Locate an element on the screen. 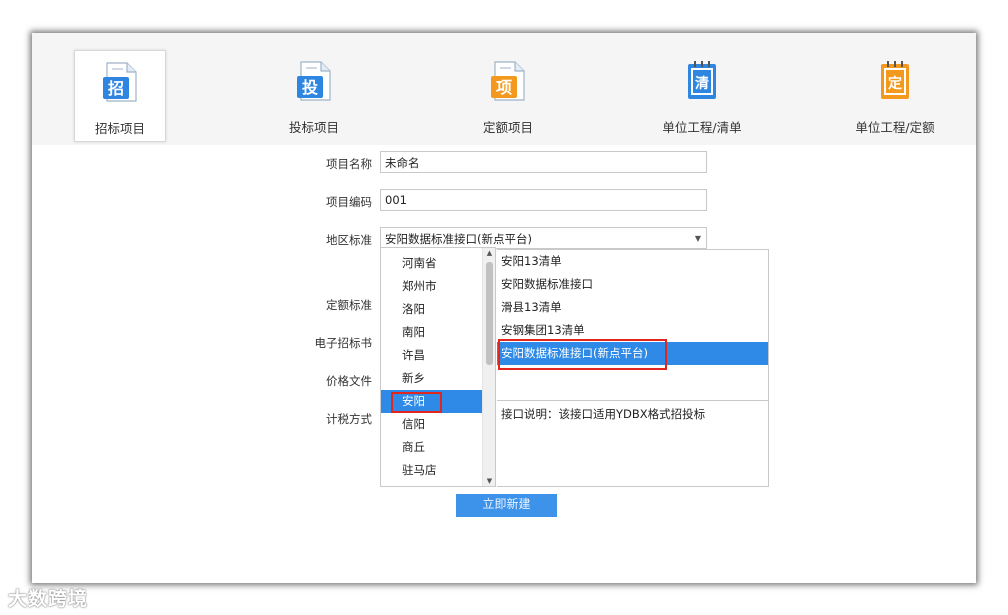 Image resolution: width=1008 pixels, height=615 pixels. tool-glyph: 定 is located at coordinates (895, 83).